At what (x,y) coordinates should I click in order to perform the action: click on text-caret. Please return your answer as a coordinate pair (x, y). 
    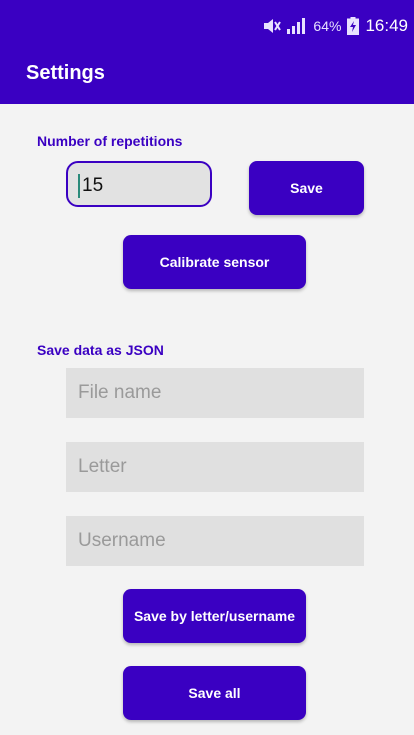
    Looking at the image, I should click on (79, 186).